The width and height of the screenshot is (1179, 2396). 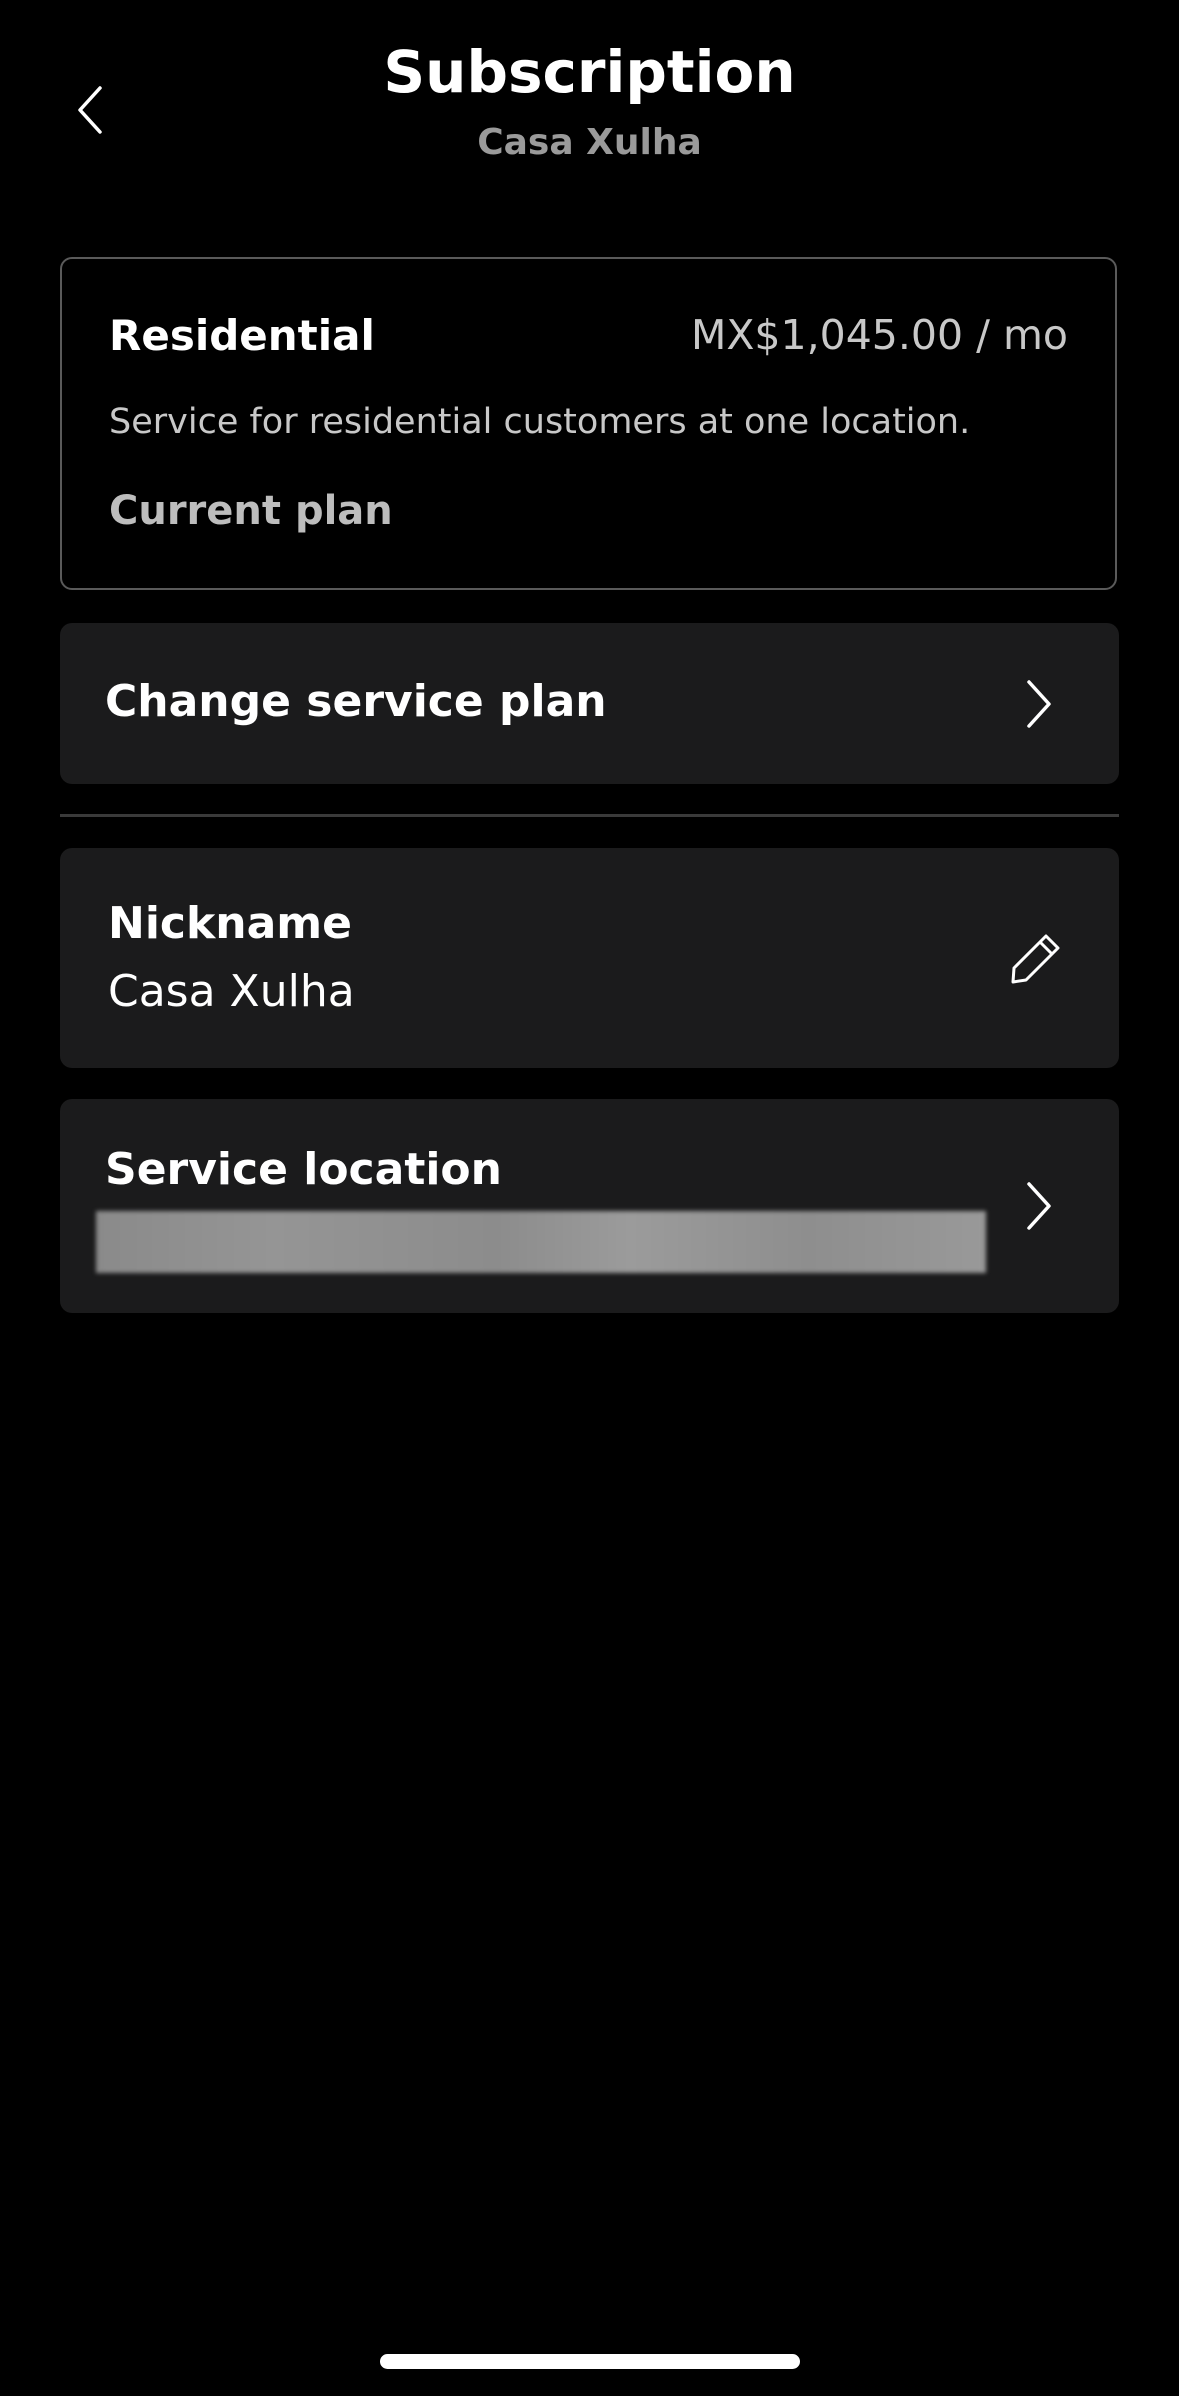 What do you see at coordinates (1036, 958) in the screenshot?
I see `pencil-icon` at bounding box center [1036, 958].